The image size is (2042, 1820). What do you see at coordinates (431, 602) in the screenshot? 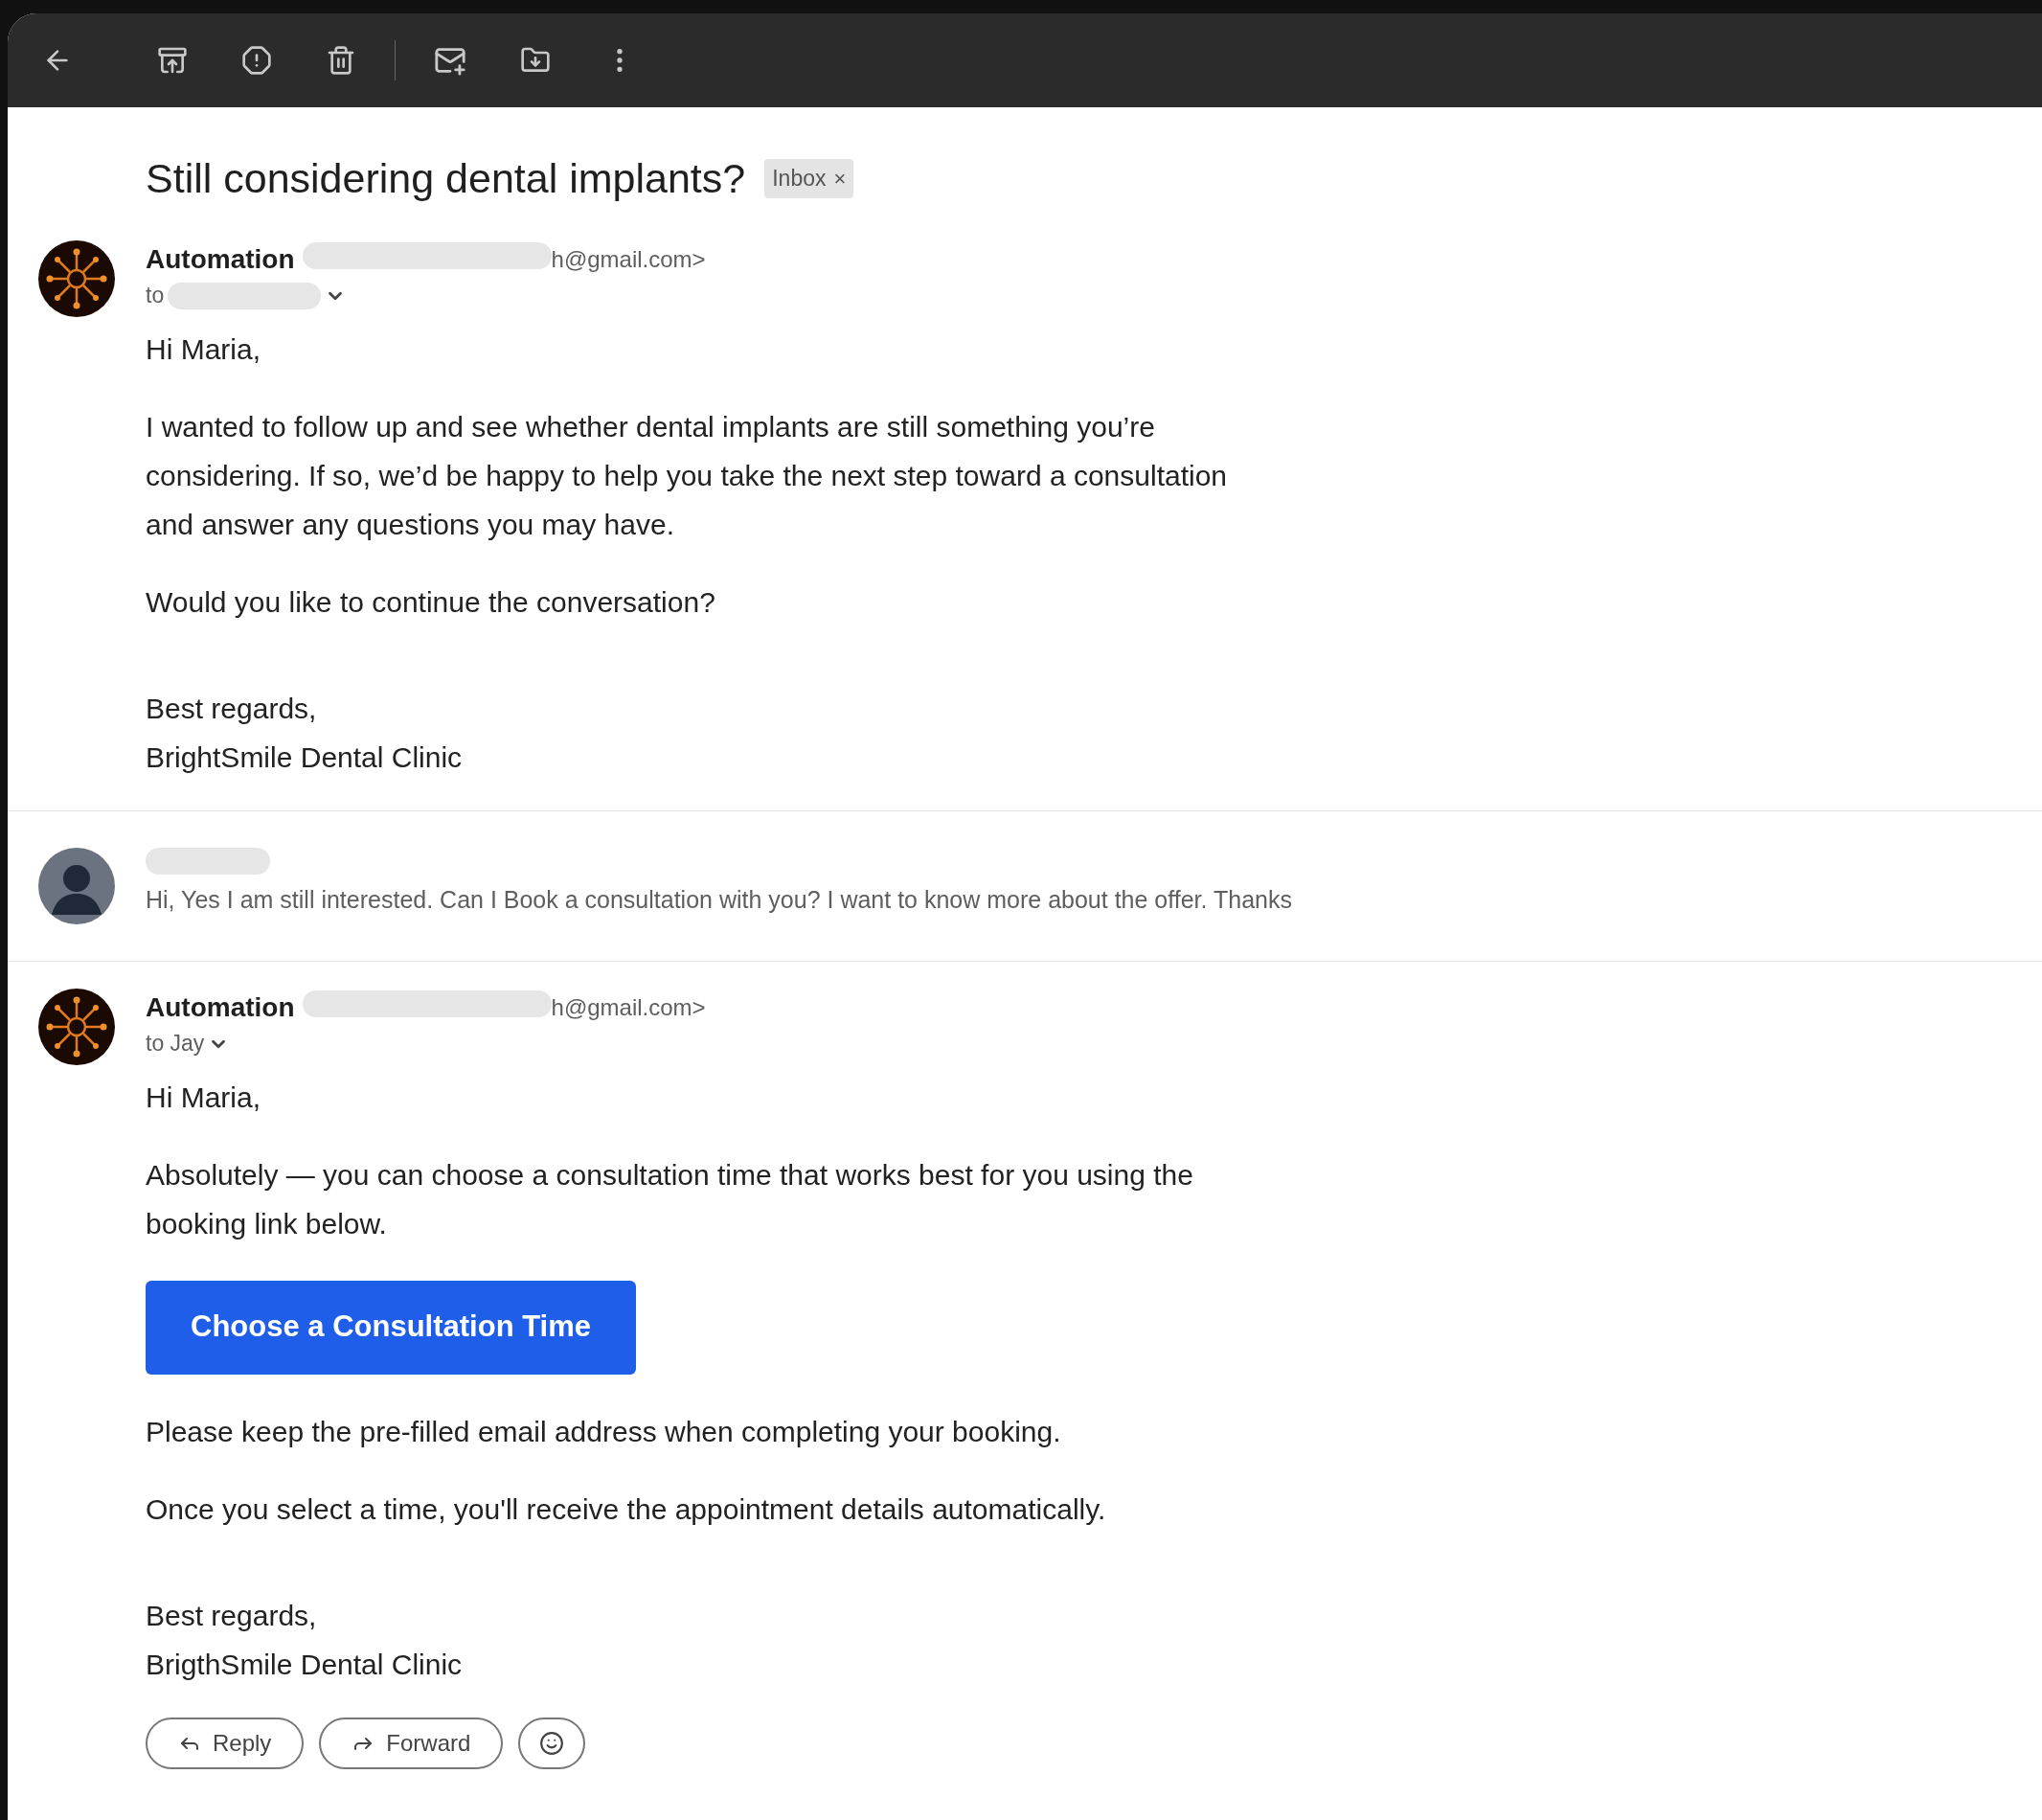
I see `message-paragraph: Would you like to continue the conversation?` at bounding box center [431, 602].